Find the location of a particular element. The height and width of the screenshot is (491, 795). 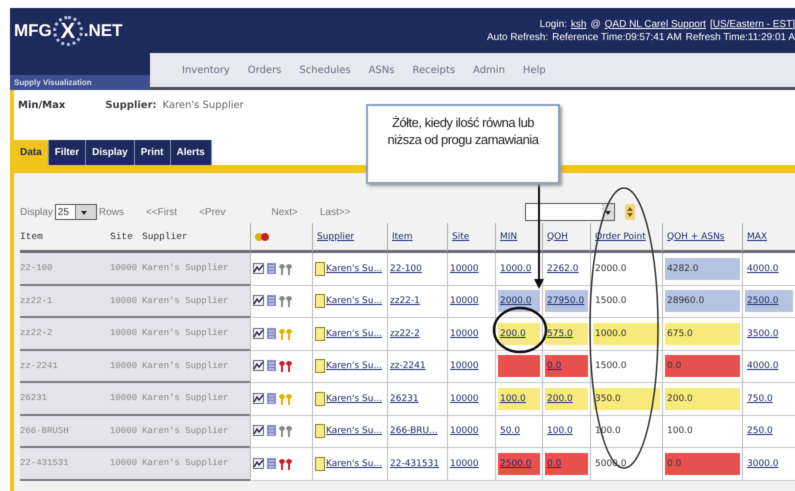

nav-menu-item: Help is located at coordinates (534, 70).